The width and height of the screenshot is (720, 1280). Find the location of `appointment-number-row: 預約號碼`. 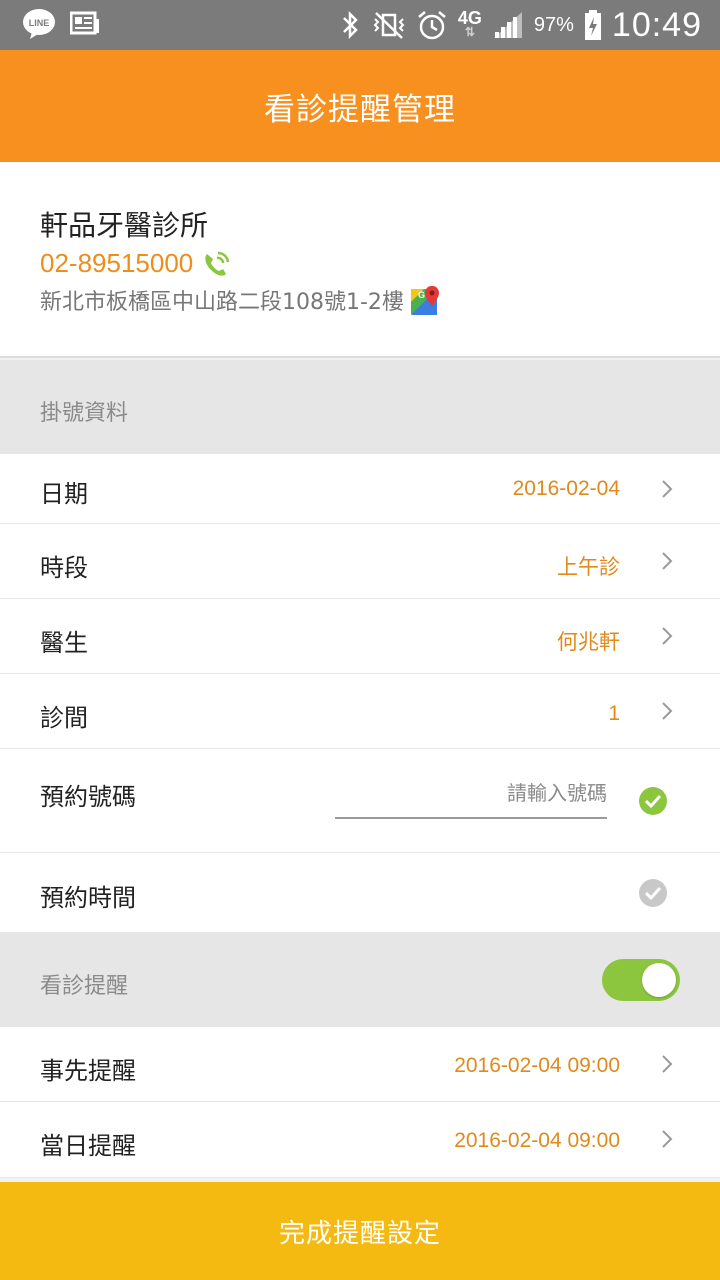

appointment-number-row: 預約號碼 is located at coordinates (360, 801).